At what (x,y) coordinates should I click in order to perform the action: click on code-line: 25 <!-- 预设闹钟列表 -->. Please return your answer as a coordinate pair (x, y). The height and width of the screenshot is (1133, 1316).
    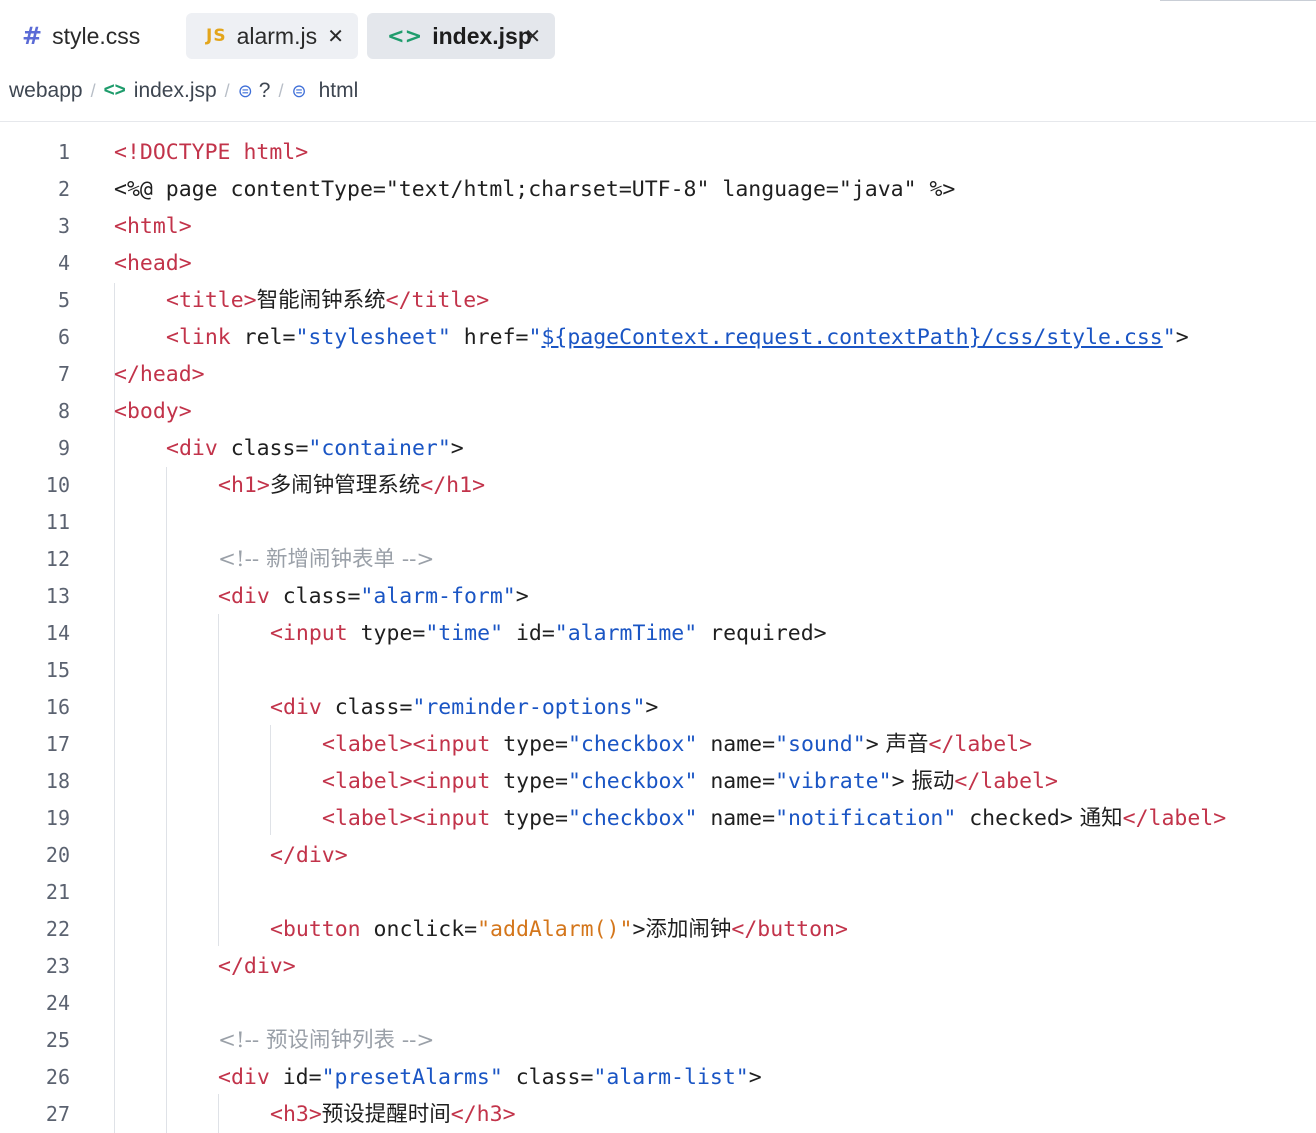
    Looking at the image, I should click on (658, 1040).